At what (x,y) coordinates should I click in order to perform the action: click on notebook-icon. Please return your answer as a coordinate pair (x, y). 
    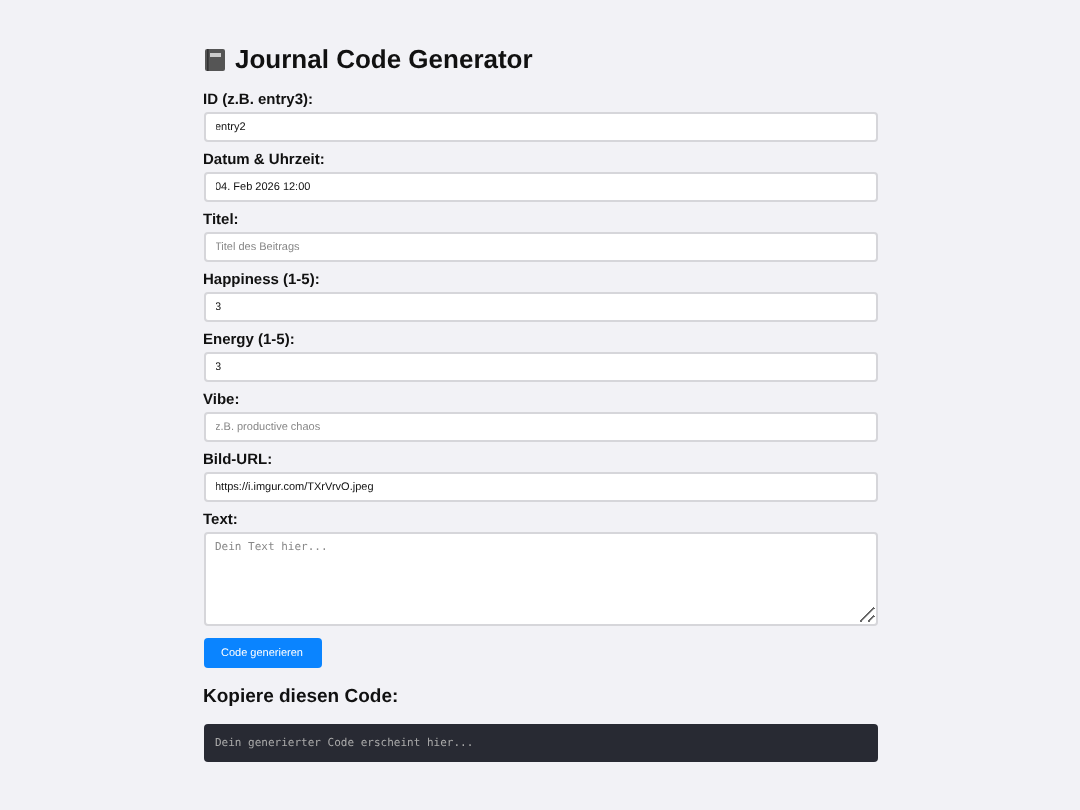
    Looking at the image, I should click on (214, 60).